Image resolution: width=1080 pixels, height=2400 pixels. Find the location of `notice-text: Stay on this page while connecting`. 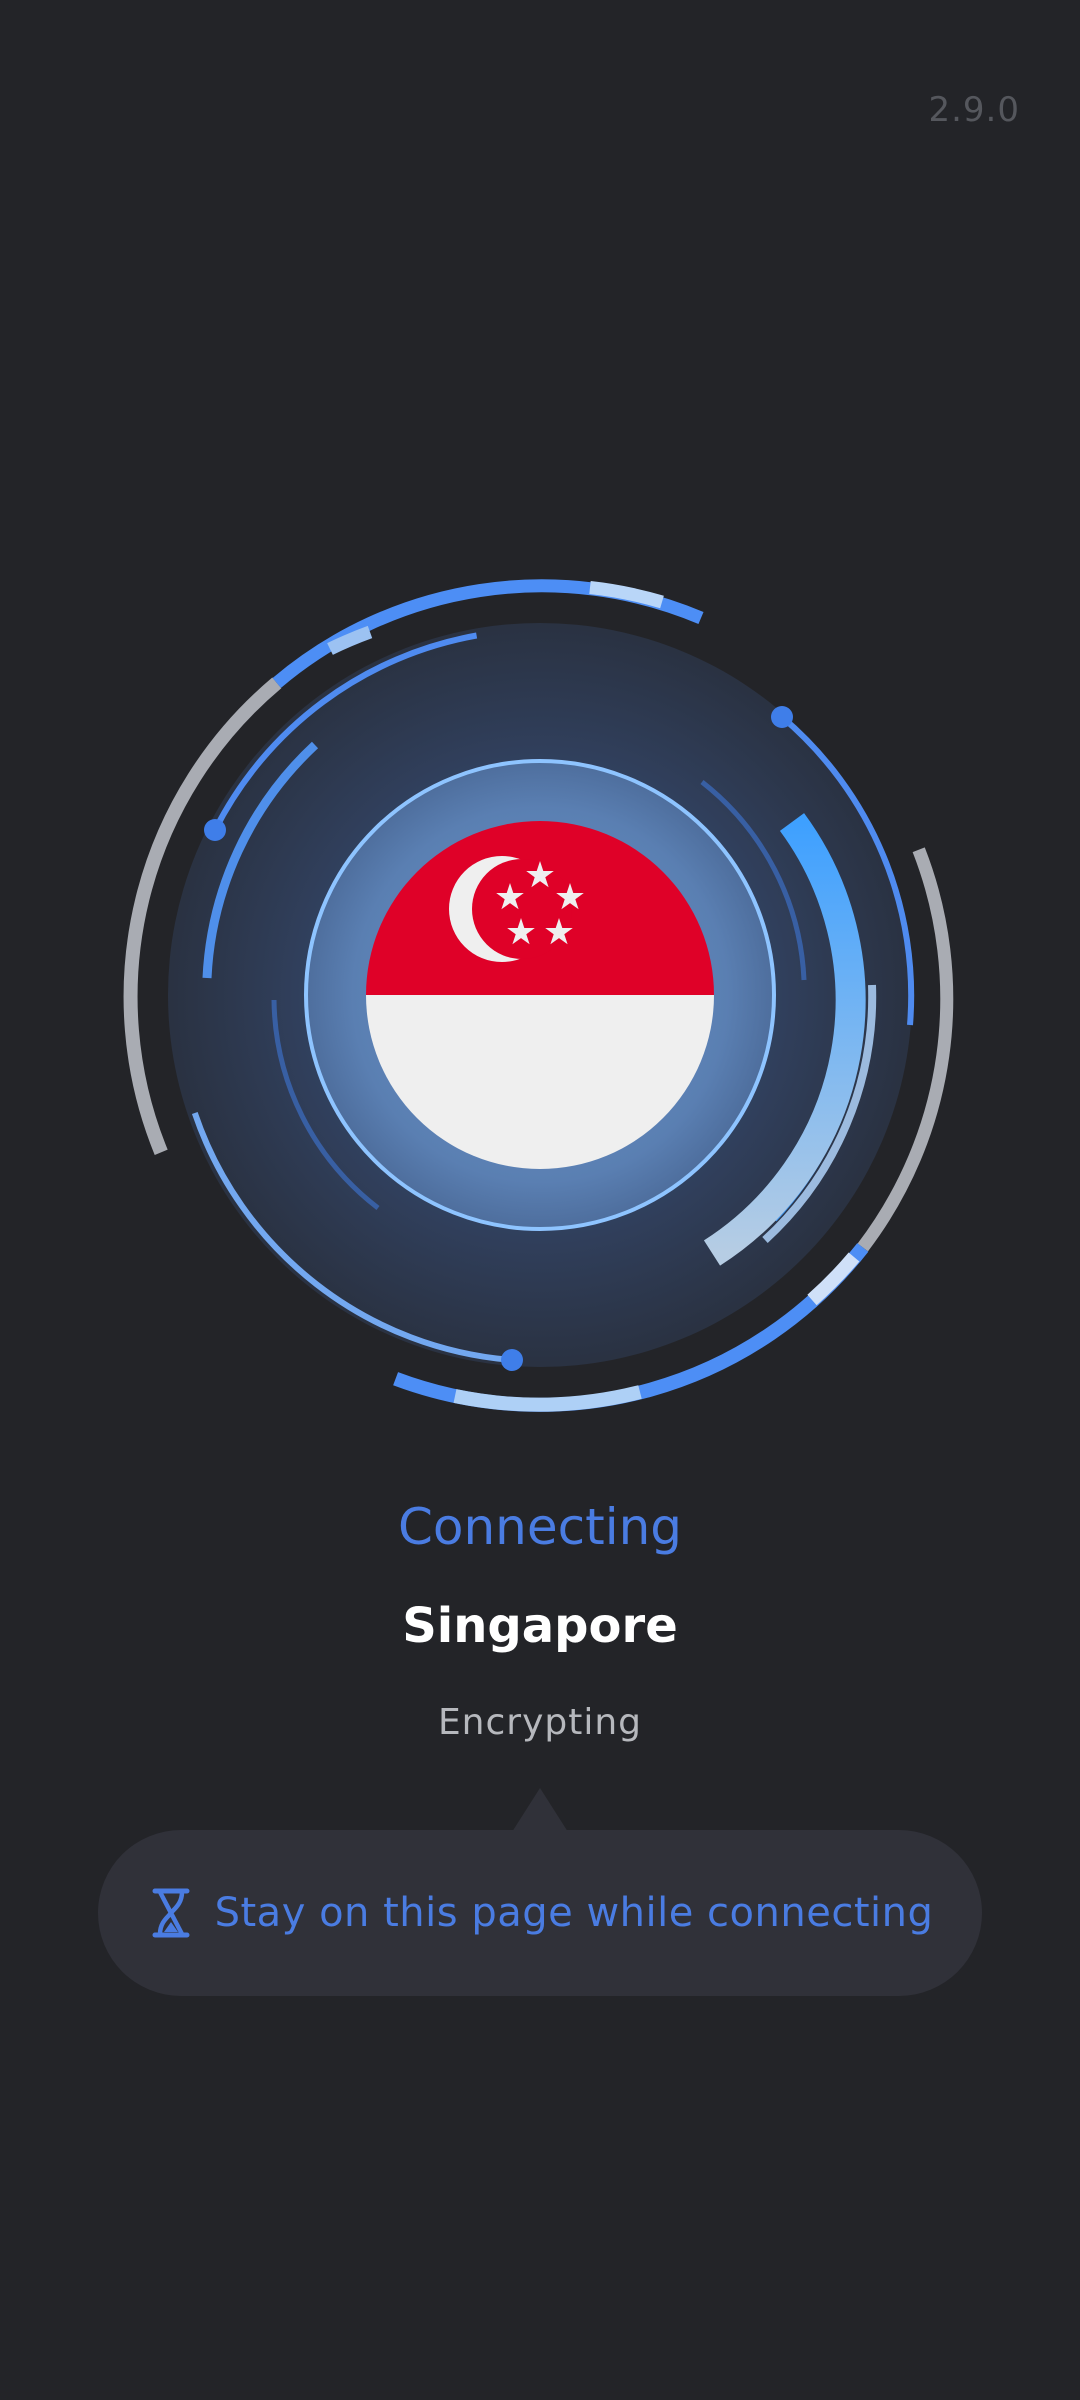

notice-text: Stay on this page while connecting is located at coordinates (574, 1913).